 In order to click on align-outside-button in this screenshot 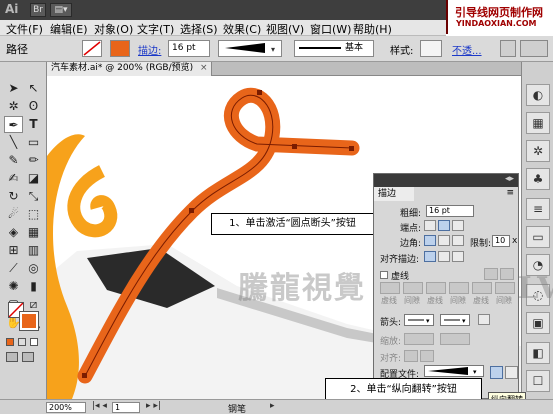, I will do `click(458, 256)`.